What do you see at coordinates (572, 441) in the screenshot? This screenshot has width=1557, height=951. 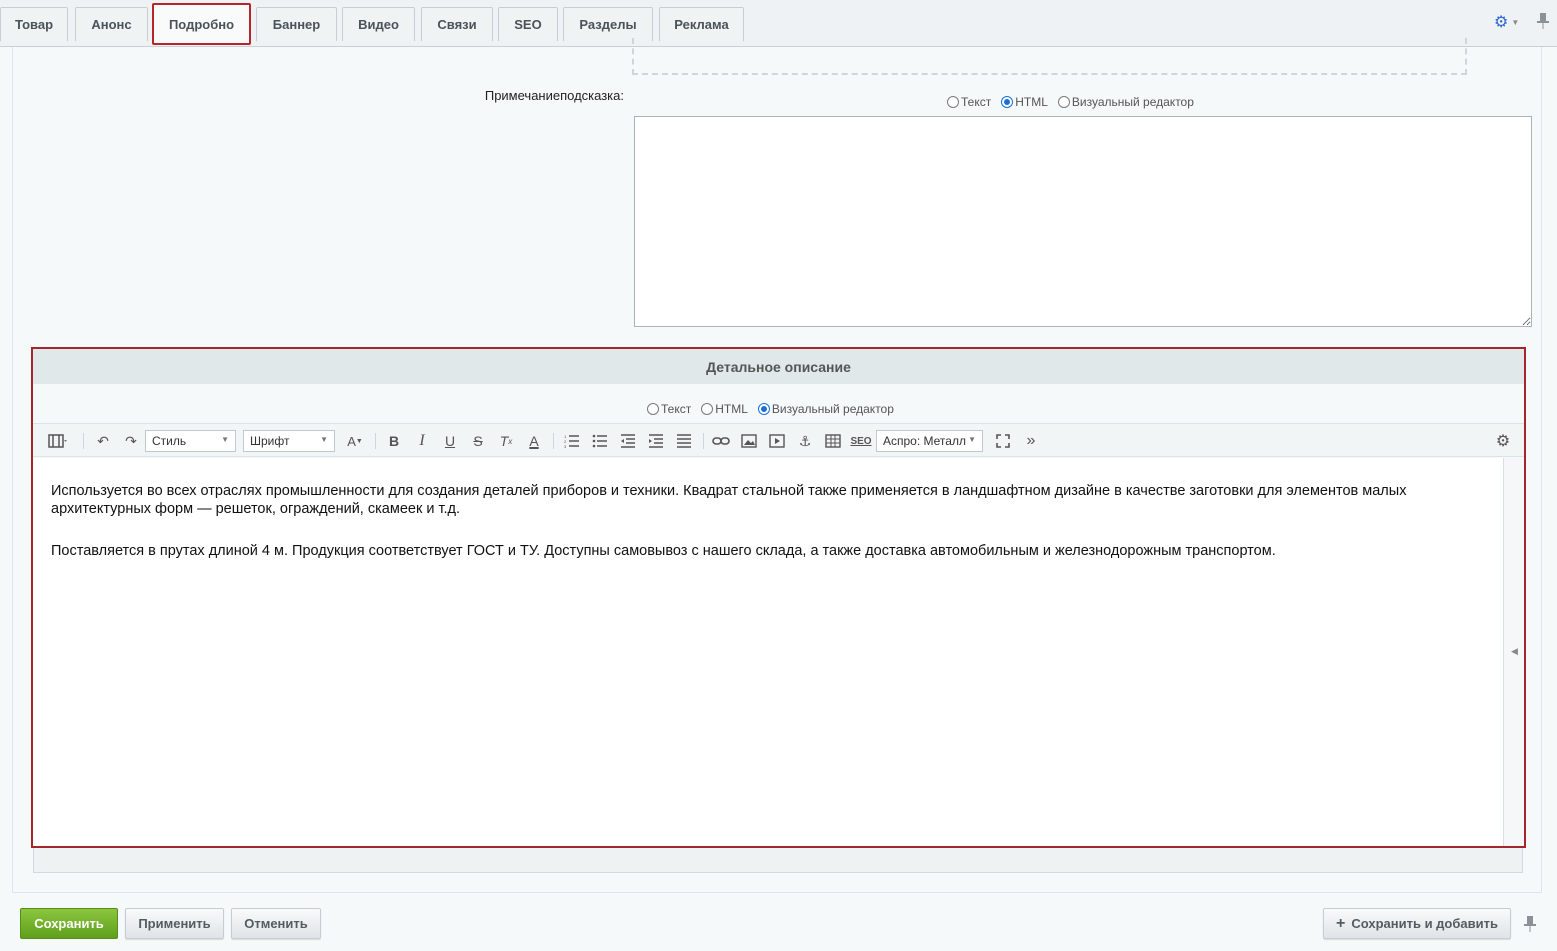 I see `ordered-list-icon: 123` at bounding box center [572, 441].